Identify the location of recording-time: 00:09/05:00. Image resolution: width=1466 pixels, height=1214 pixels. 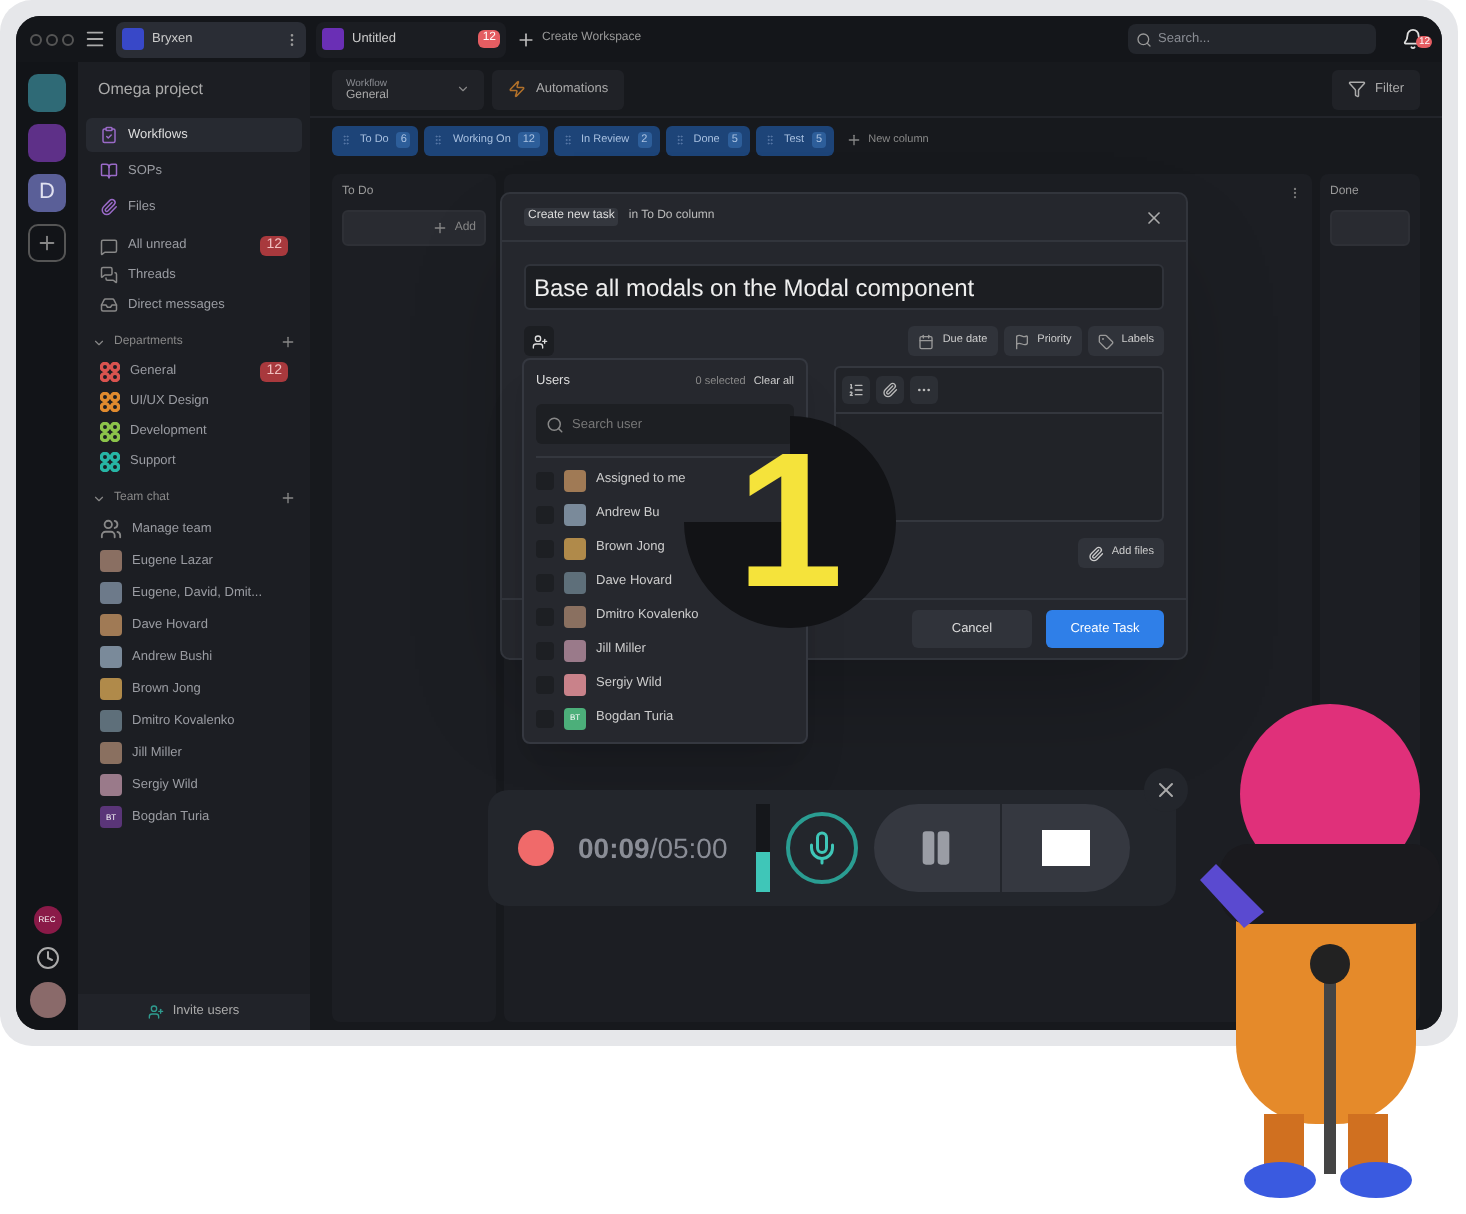
(653, 848).